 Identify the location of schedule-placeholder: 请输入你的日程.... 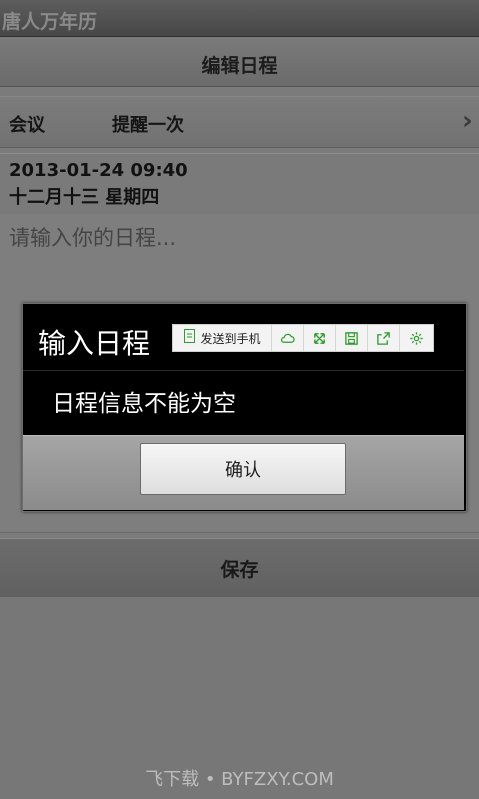
(93, 238).